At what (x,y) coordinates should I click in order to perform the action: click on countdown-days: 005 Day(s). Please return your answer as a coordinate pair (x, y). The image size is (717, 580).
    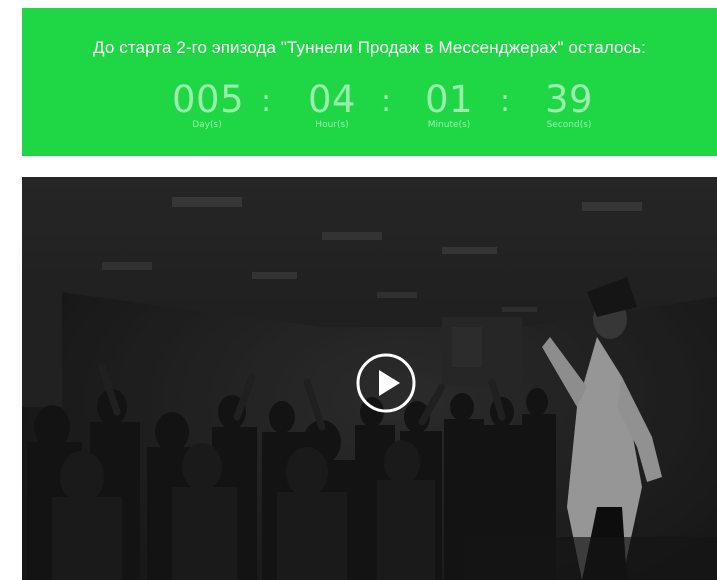
    Looking at the image, I should click on (208, 104).